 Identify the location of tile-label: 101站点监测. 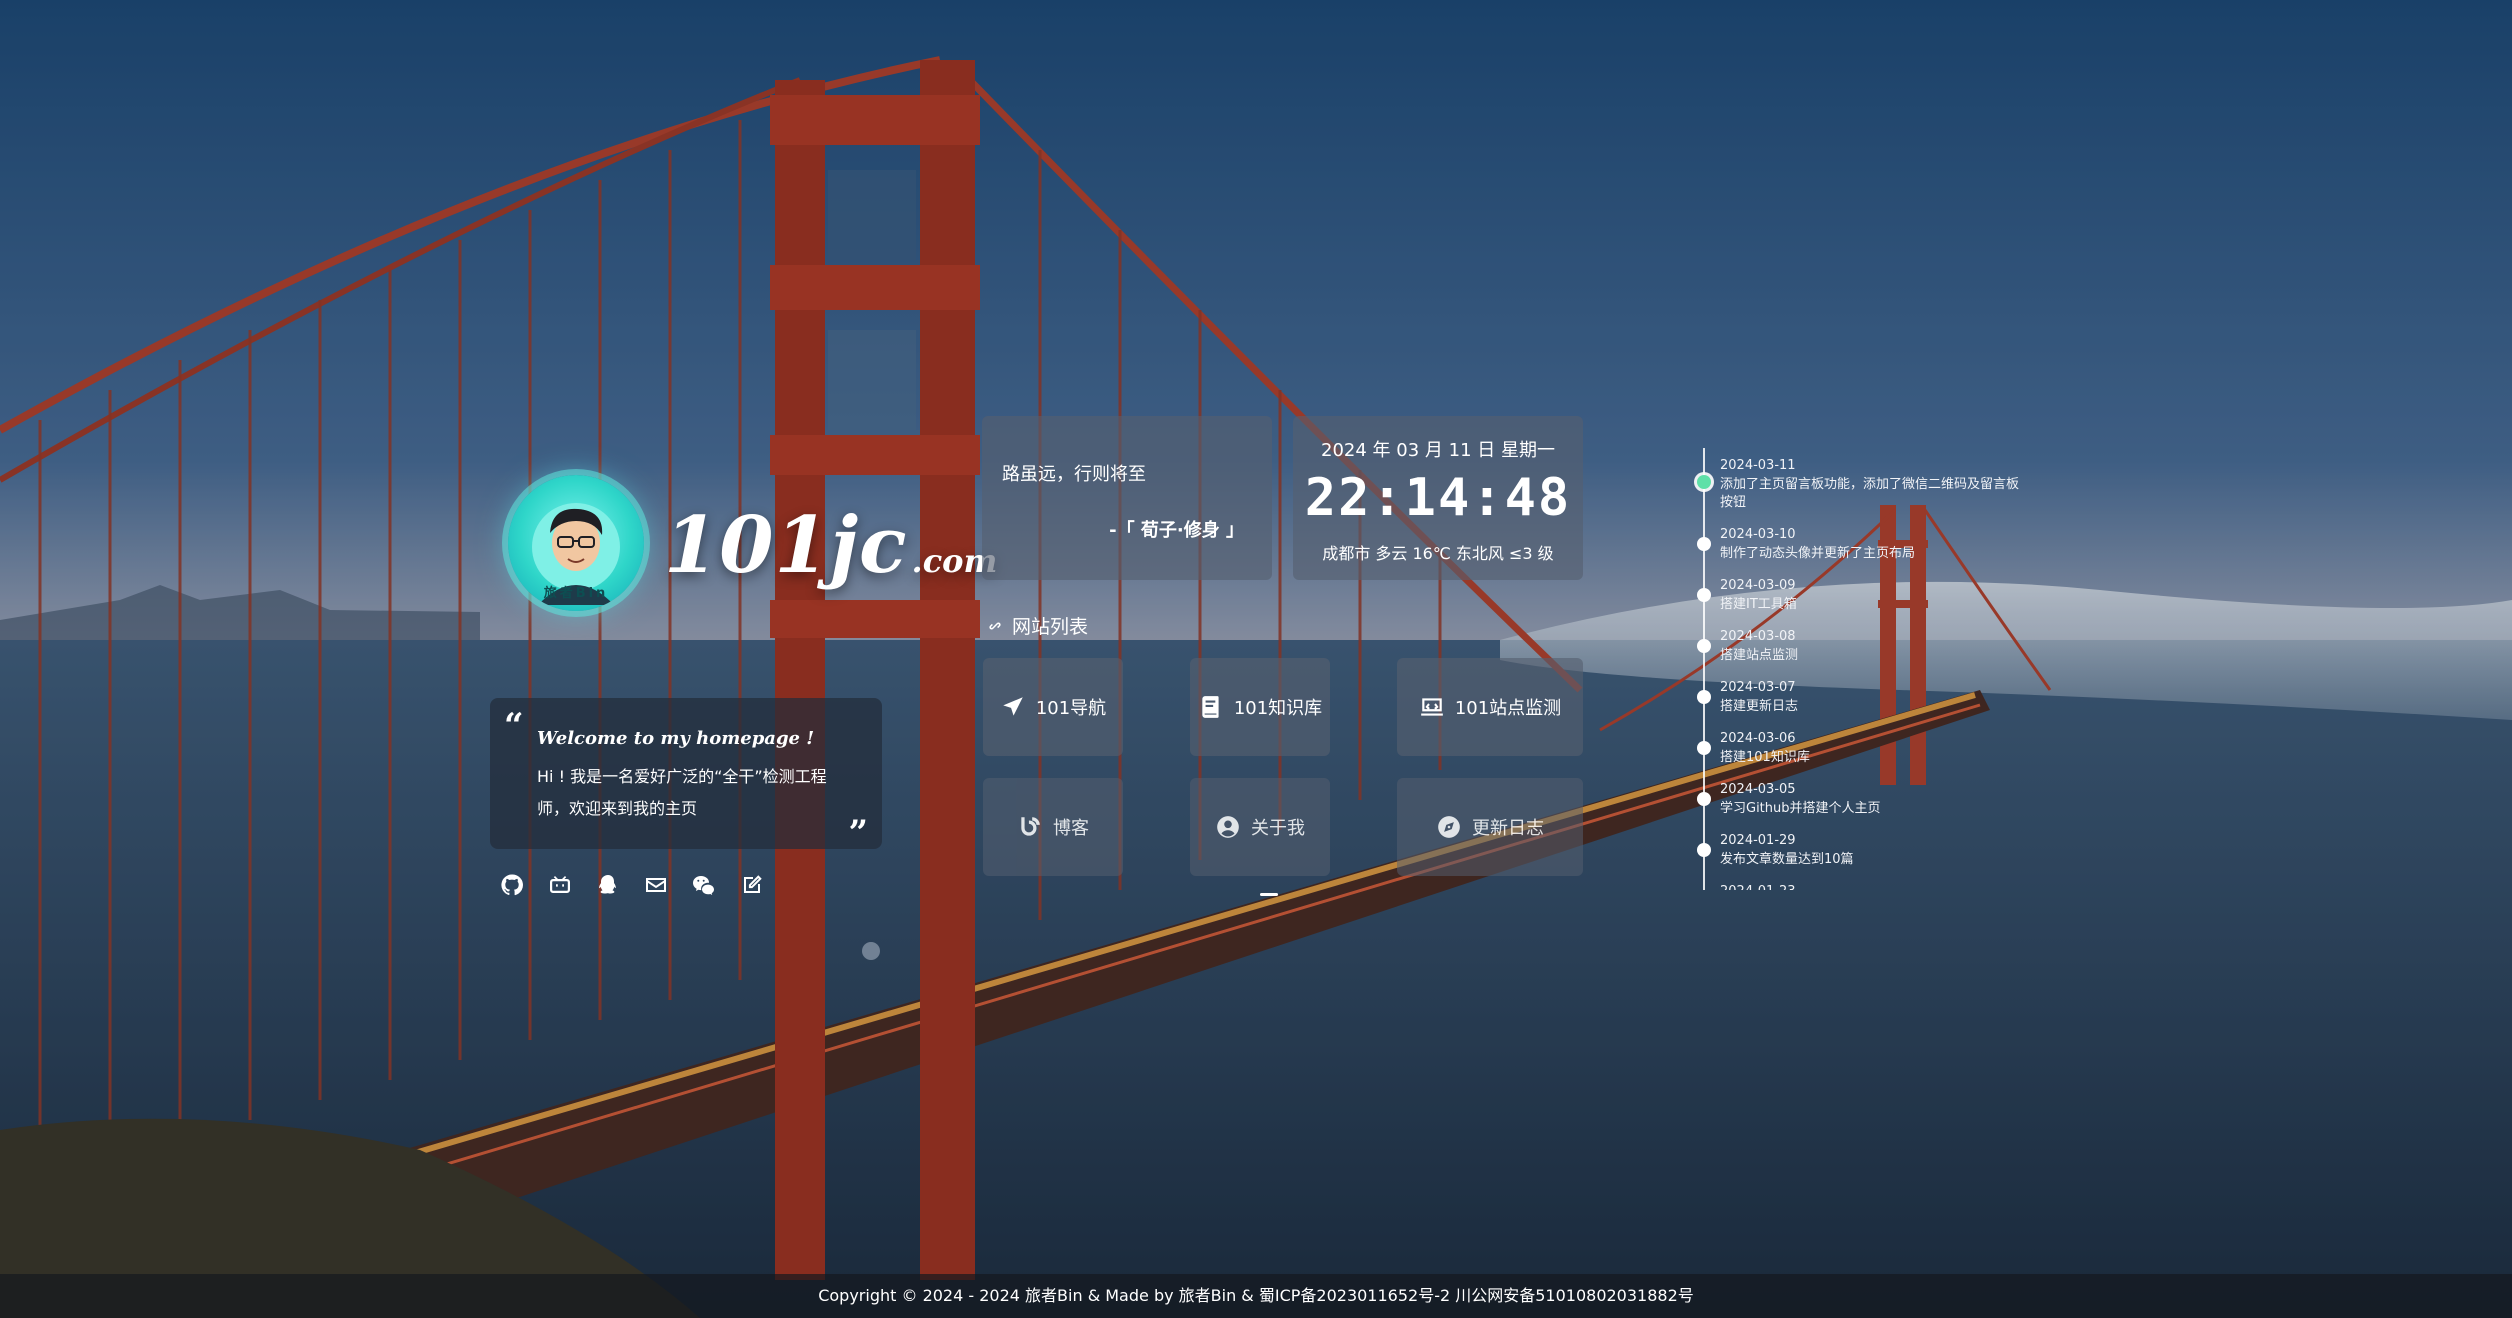
(1508, 708).